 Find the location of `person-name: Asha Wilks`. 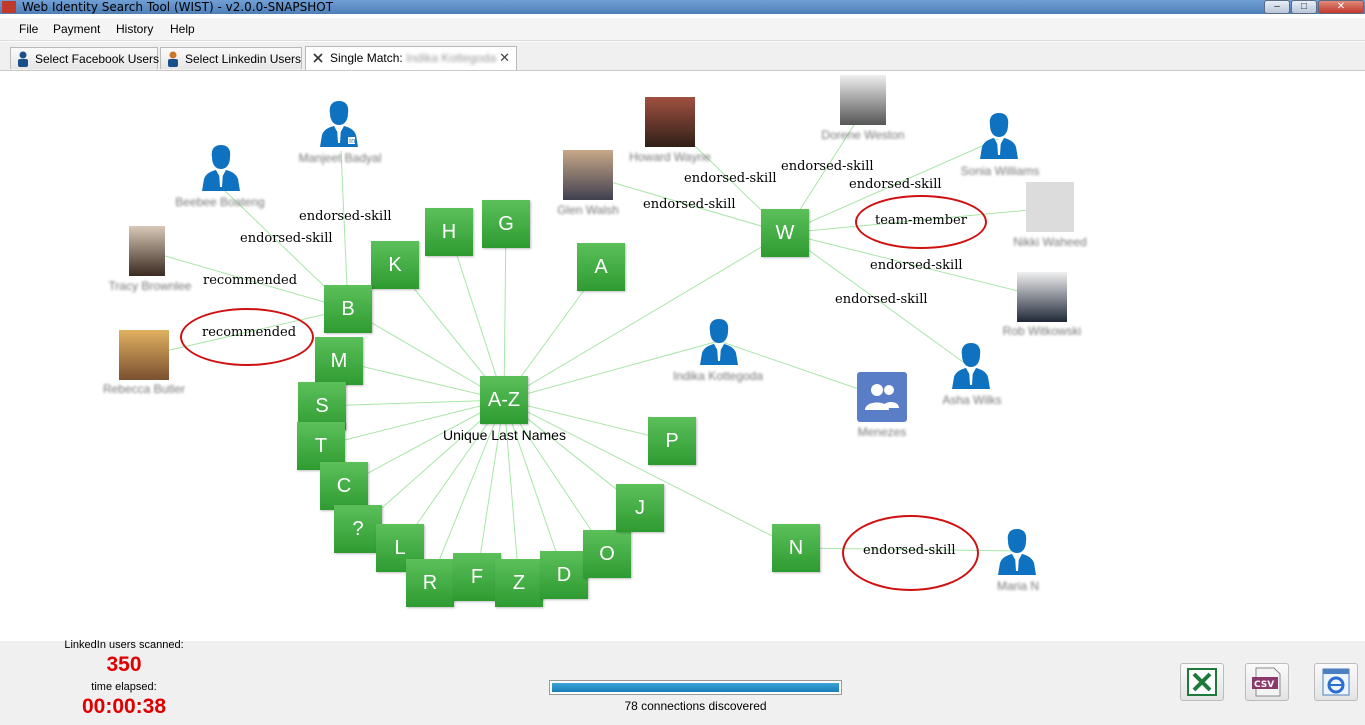

person-name: Asha Wilks is located at coordinates (972, 400).